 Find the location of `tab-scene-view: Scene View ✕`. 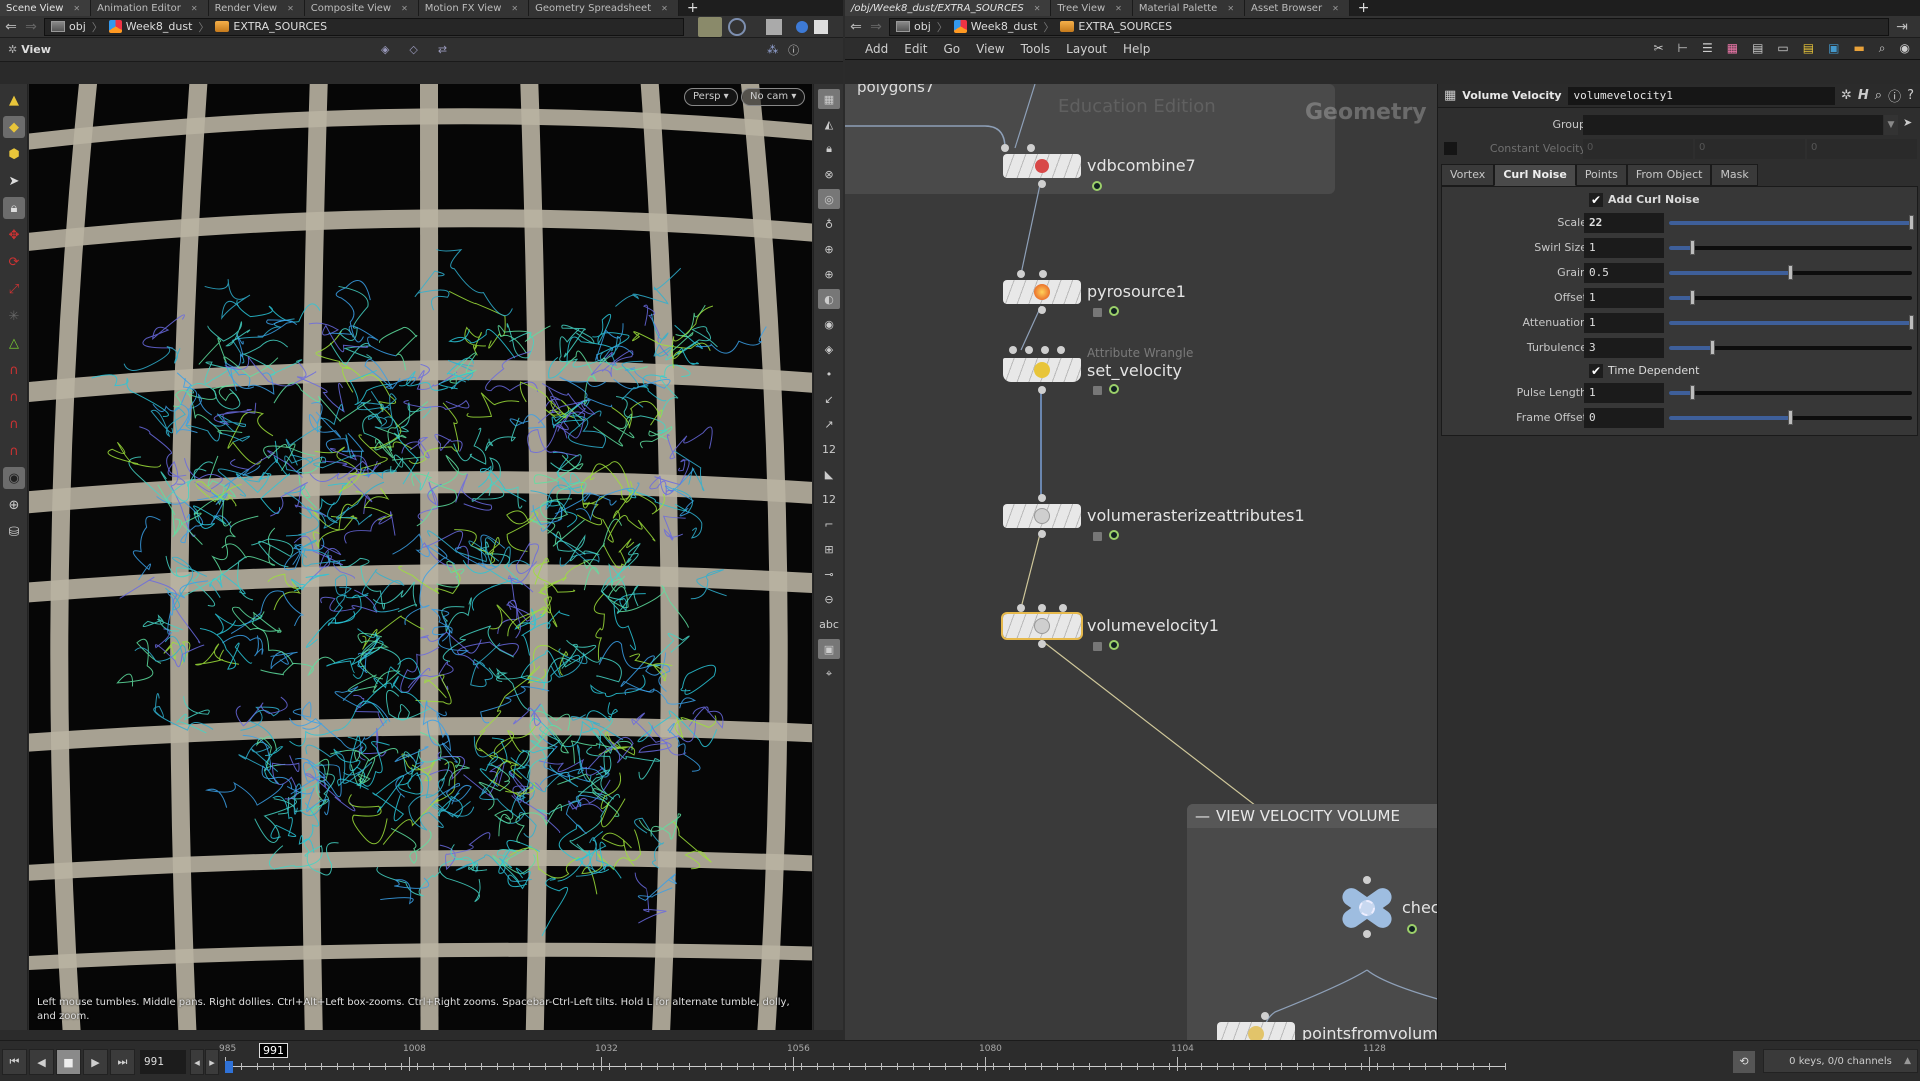

tab-scene-view: Scene View ✕ is located at coordinates (46, 8).